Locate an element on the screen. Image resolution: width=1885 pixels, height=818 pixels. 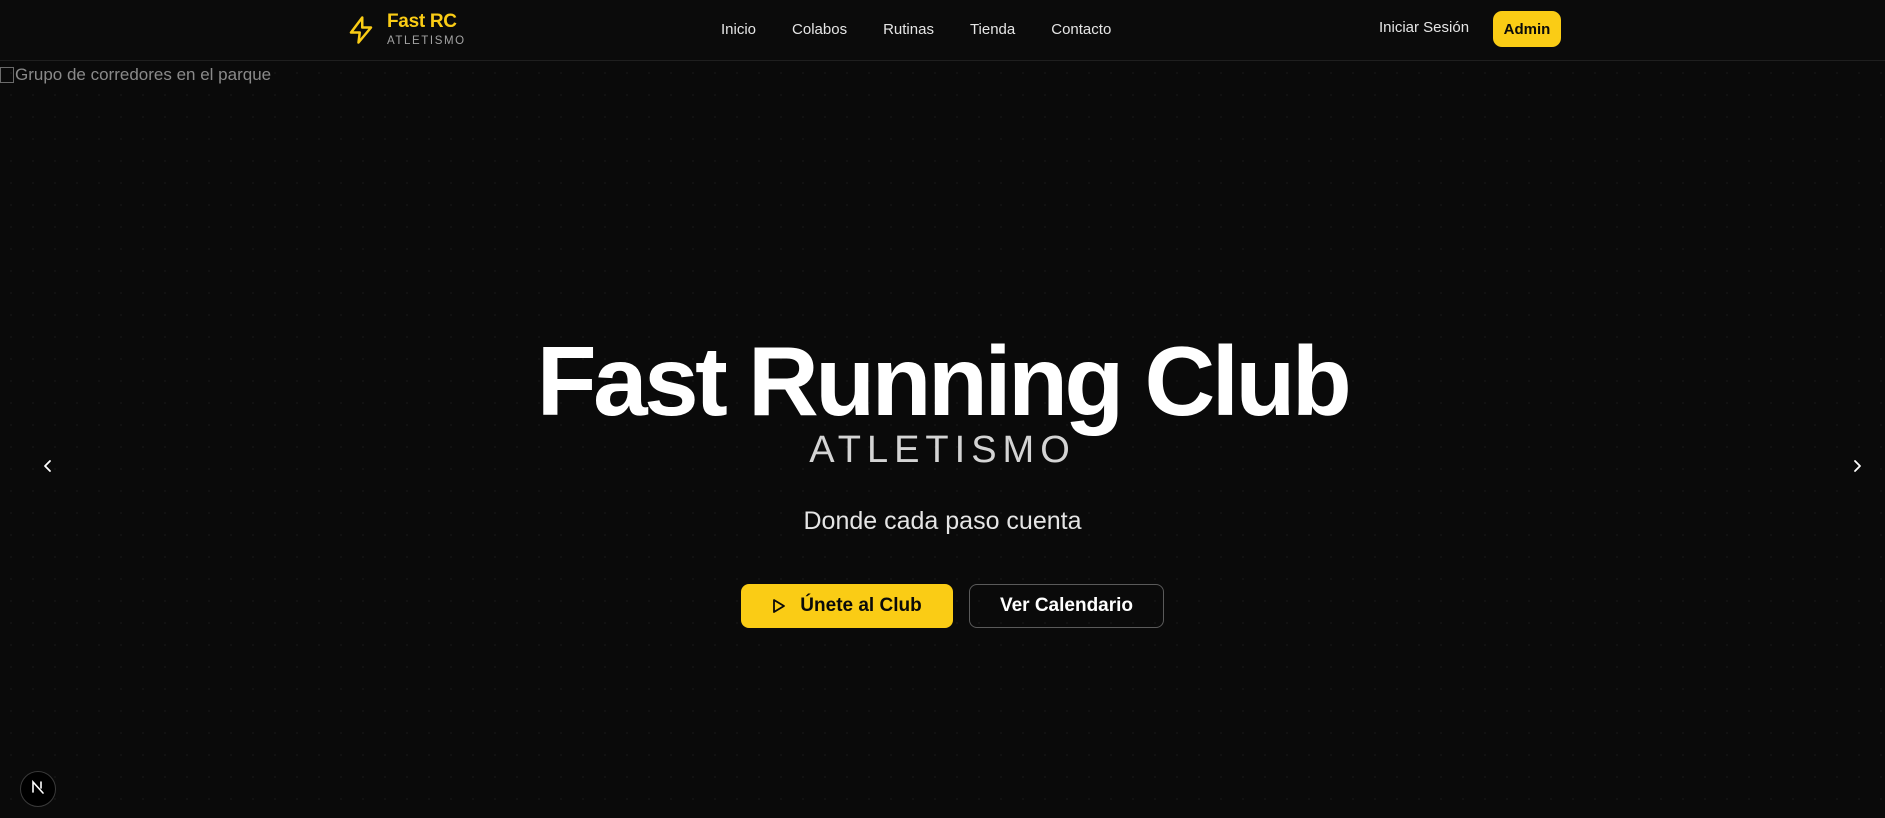
hero-tagline: Donde cada paso cuenta is located at coordinates (942, 521).